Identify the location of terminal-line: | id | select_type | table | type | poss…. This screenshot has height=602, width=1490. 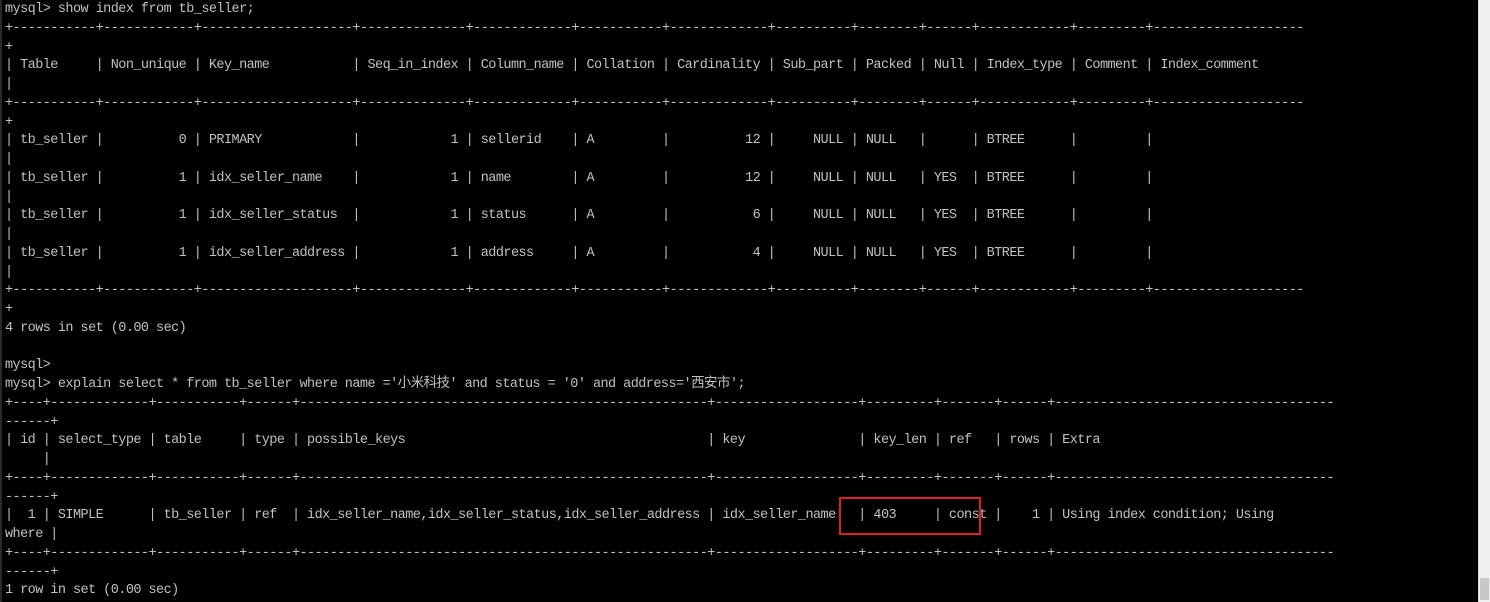
(553, 441).